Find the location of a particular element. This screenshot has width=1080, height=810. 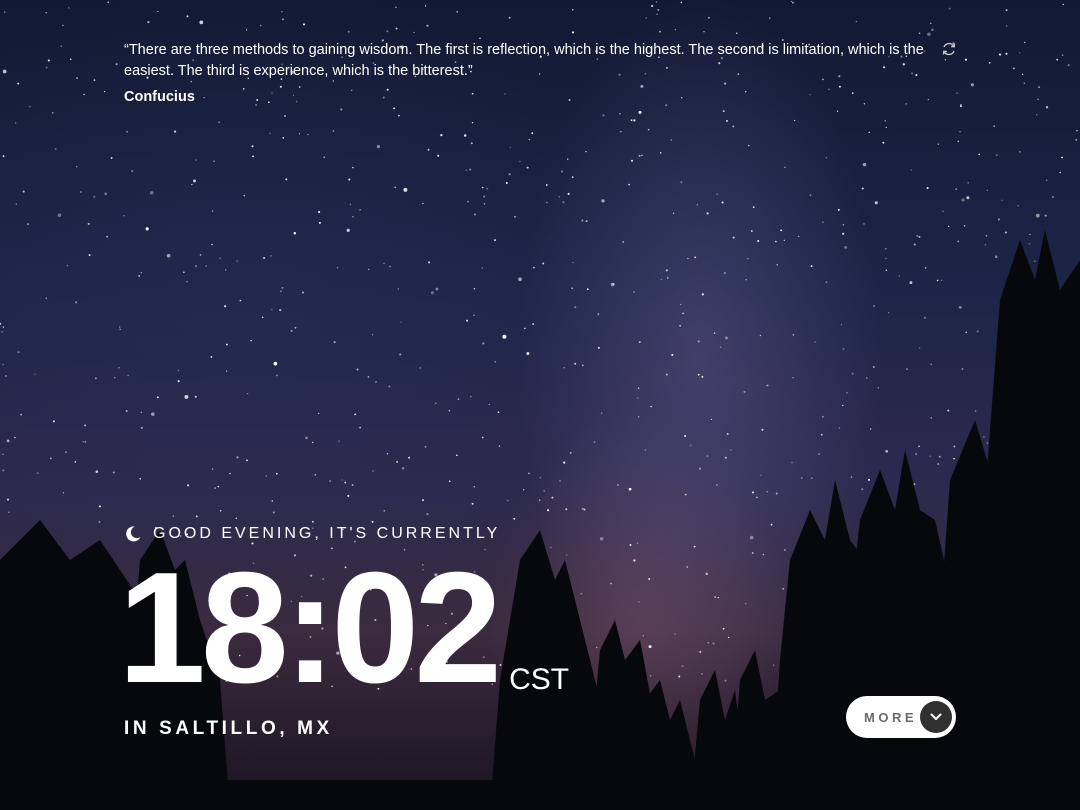

time-value: 18:02 is located at coordinates (310, 628).